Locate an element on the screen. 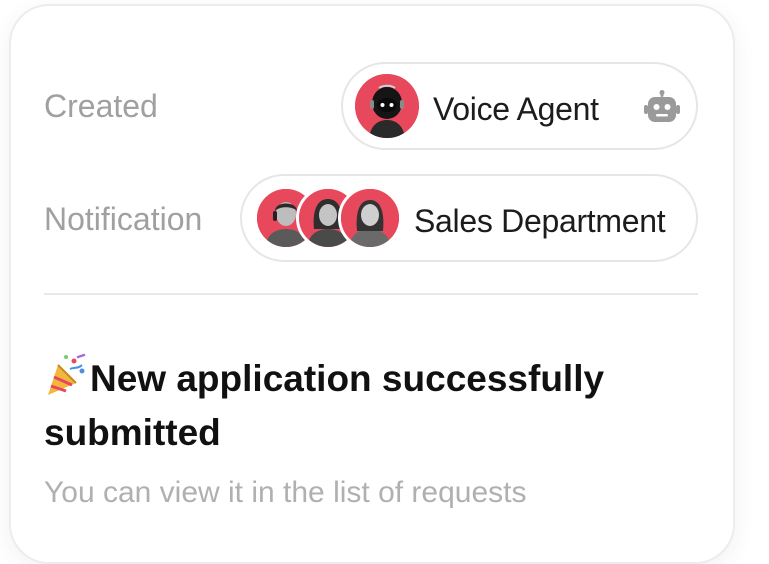  message-description: You can view it in the list of requests is located at coordinates (285, 492).